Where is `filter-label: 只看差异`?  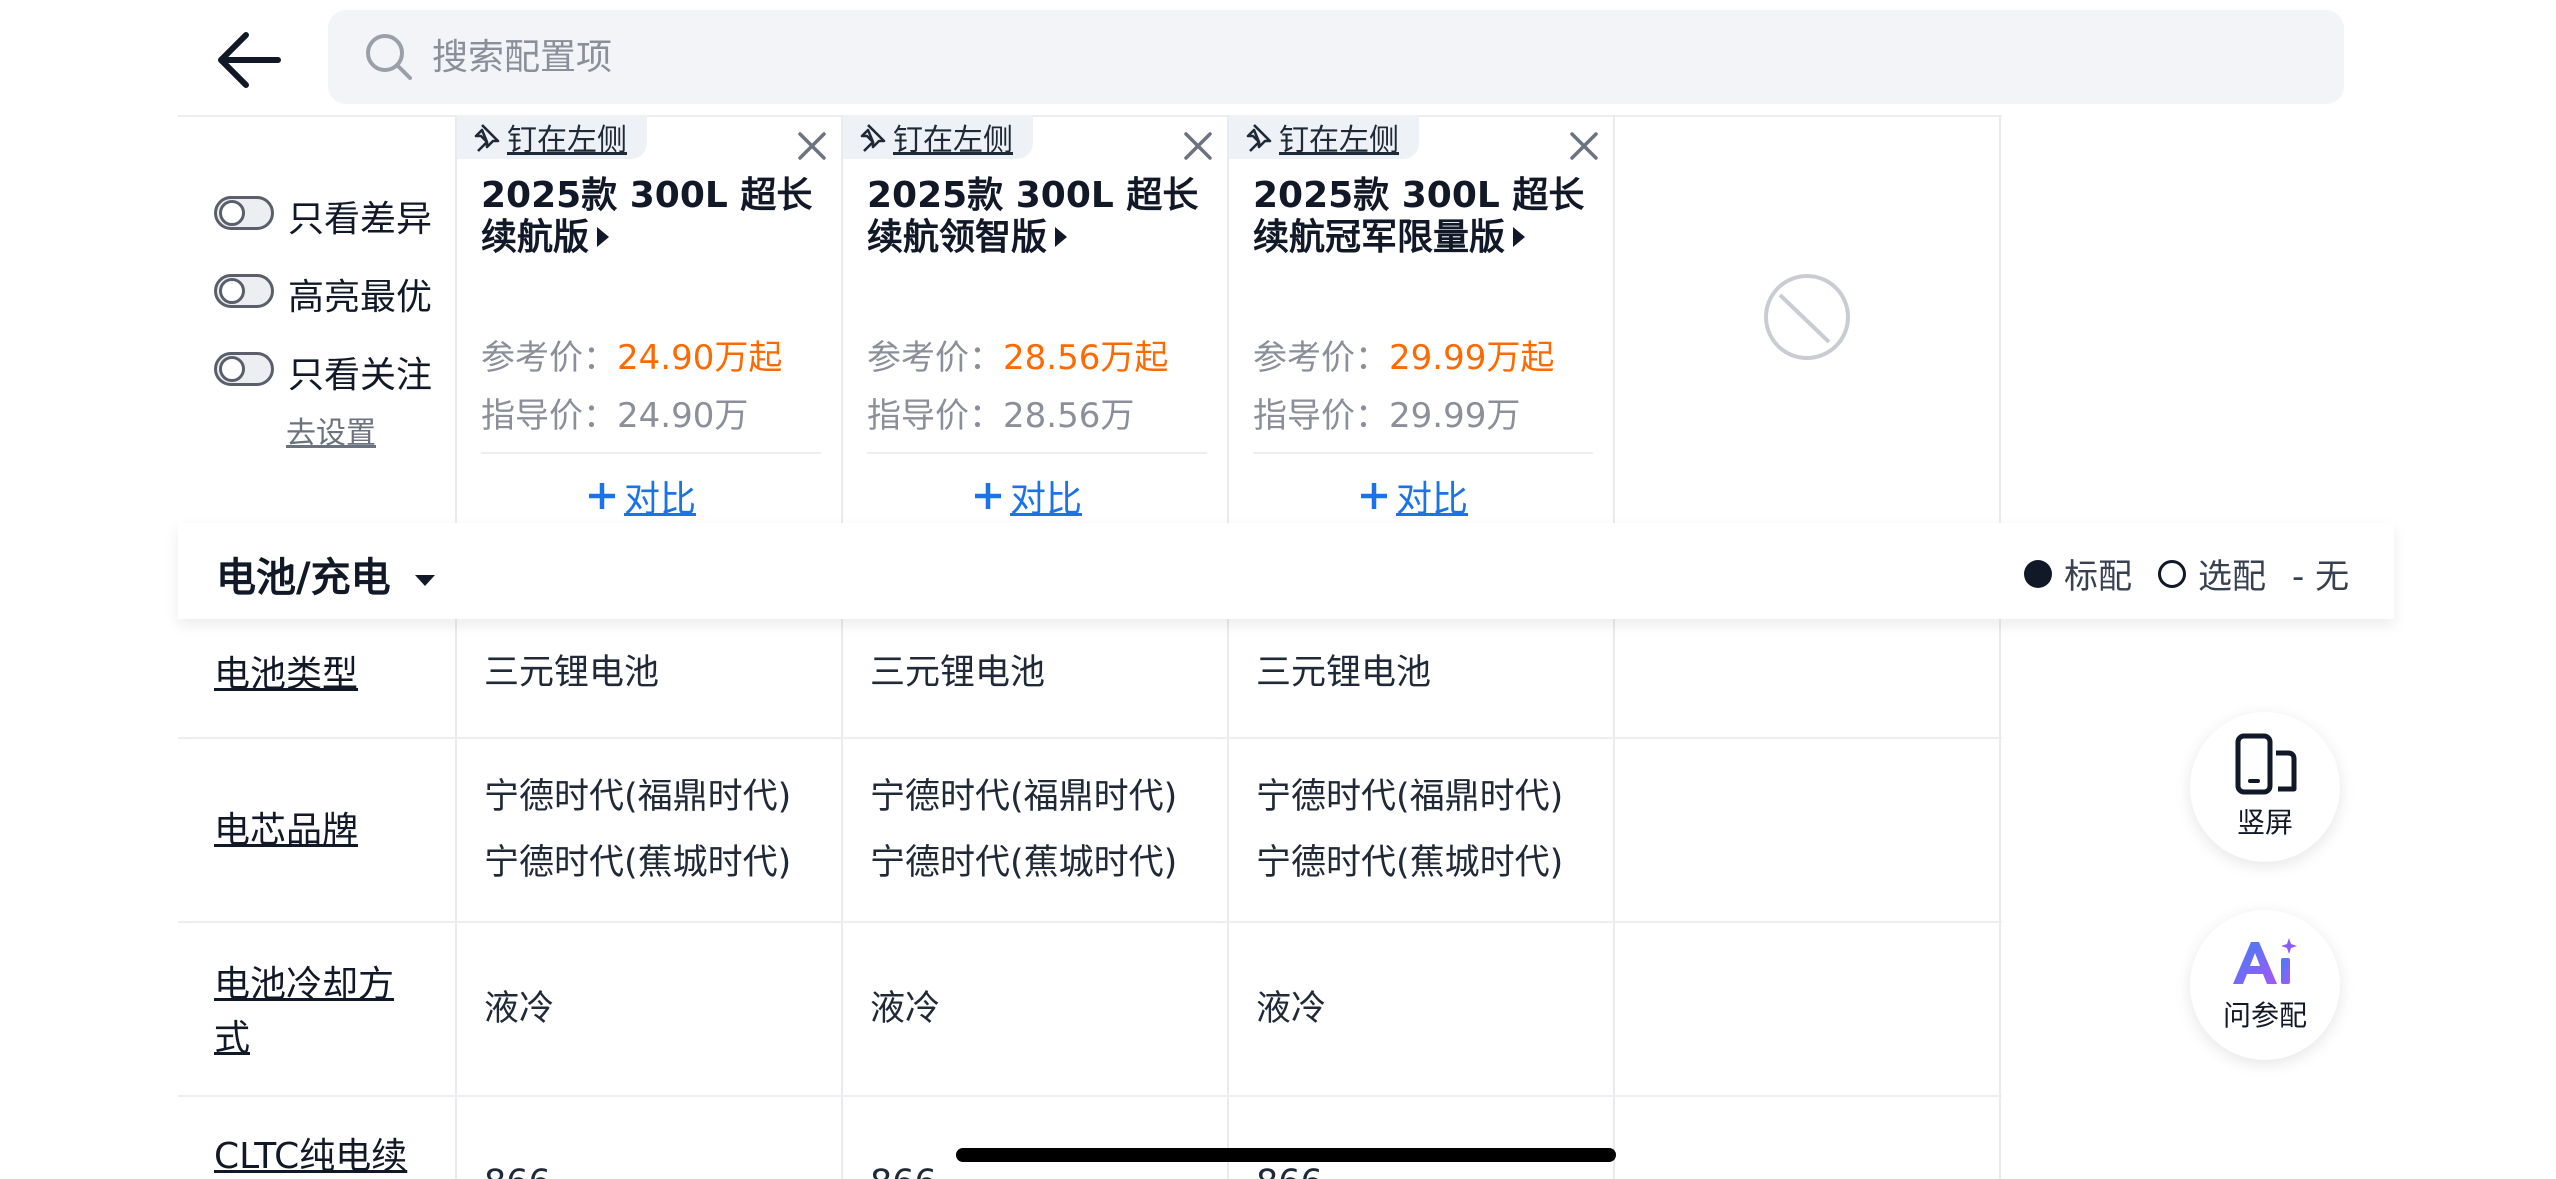
filter-label: 只看差异 is located at coordinates (360, 219).